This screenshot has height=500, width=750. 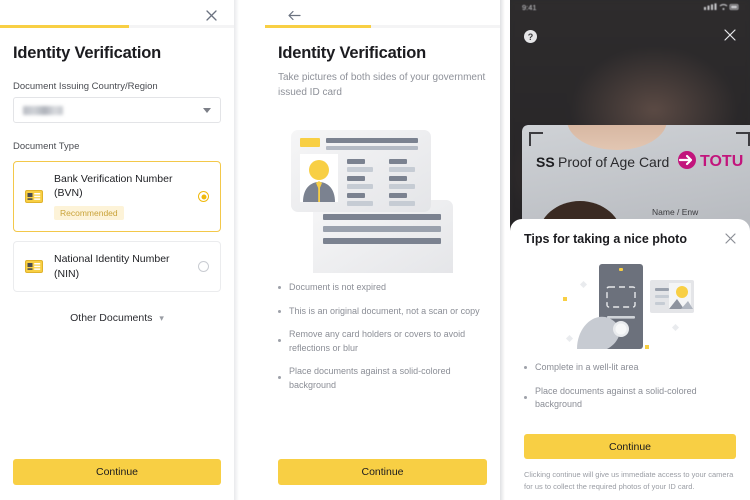 What do you see at coordinates (721, 161) in the screenshot?
I see `svg-text: TOTU` at bounding box center [721, 161].